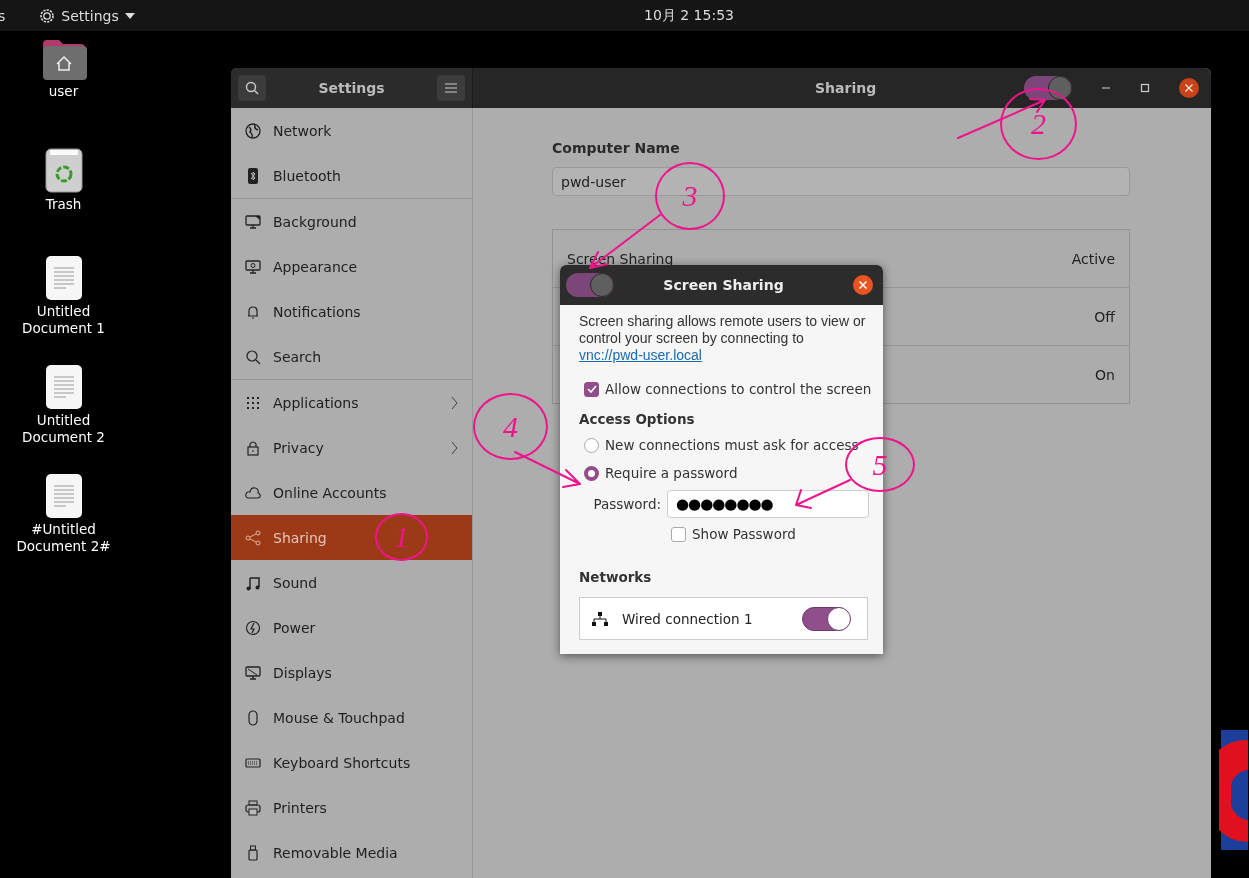 This screenshot has height=878, width=1249. Describe the element at coordinates (351, 88) in the screenshot. I see `sidebar-title: Settings` at that location.